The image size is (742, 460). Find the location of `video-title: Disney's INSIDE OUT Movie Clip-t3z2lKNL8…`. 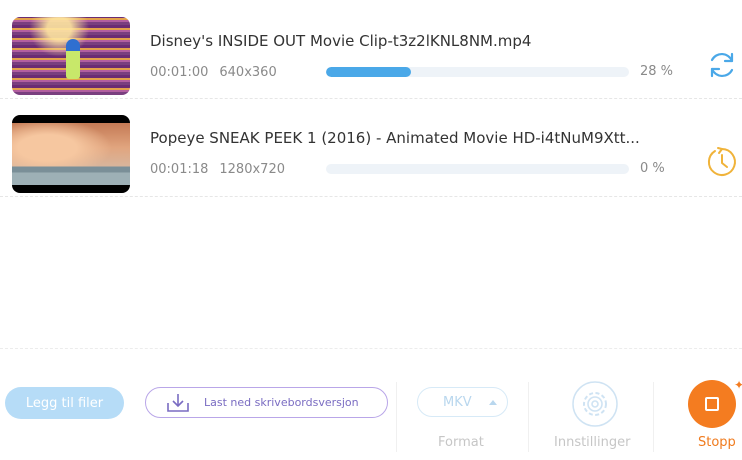

video-title: Disney's INSIDE OUT Movie Clip-t3z2lKNL8… is located at coordinates (341, 41).